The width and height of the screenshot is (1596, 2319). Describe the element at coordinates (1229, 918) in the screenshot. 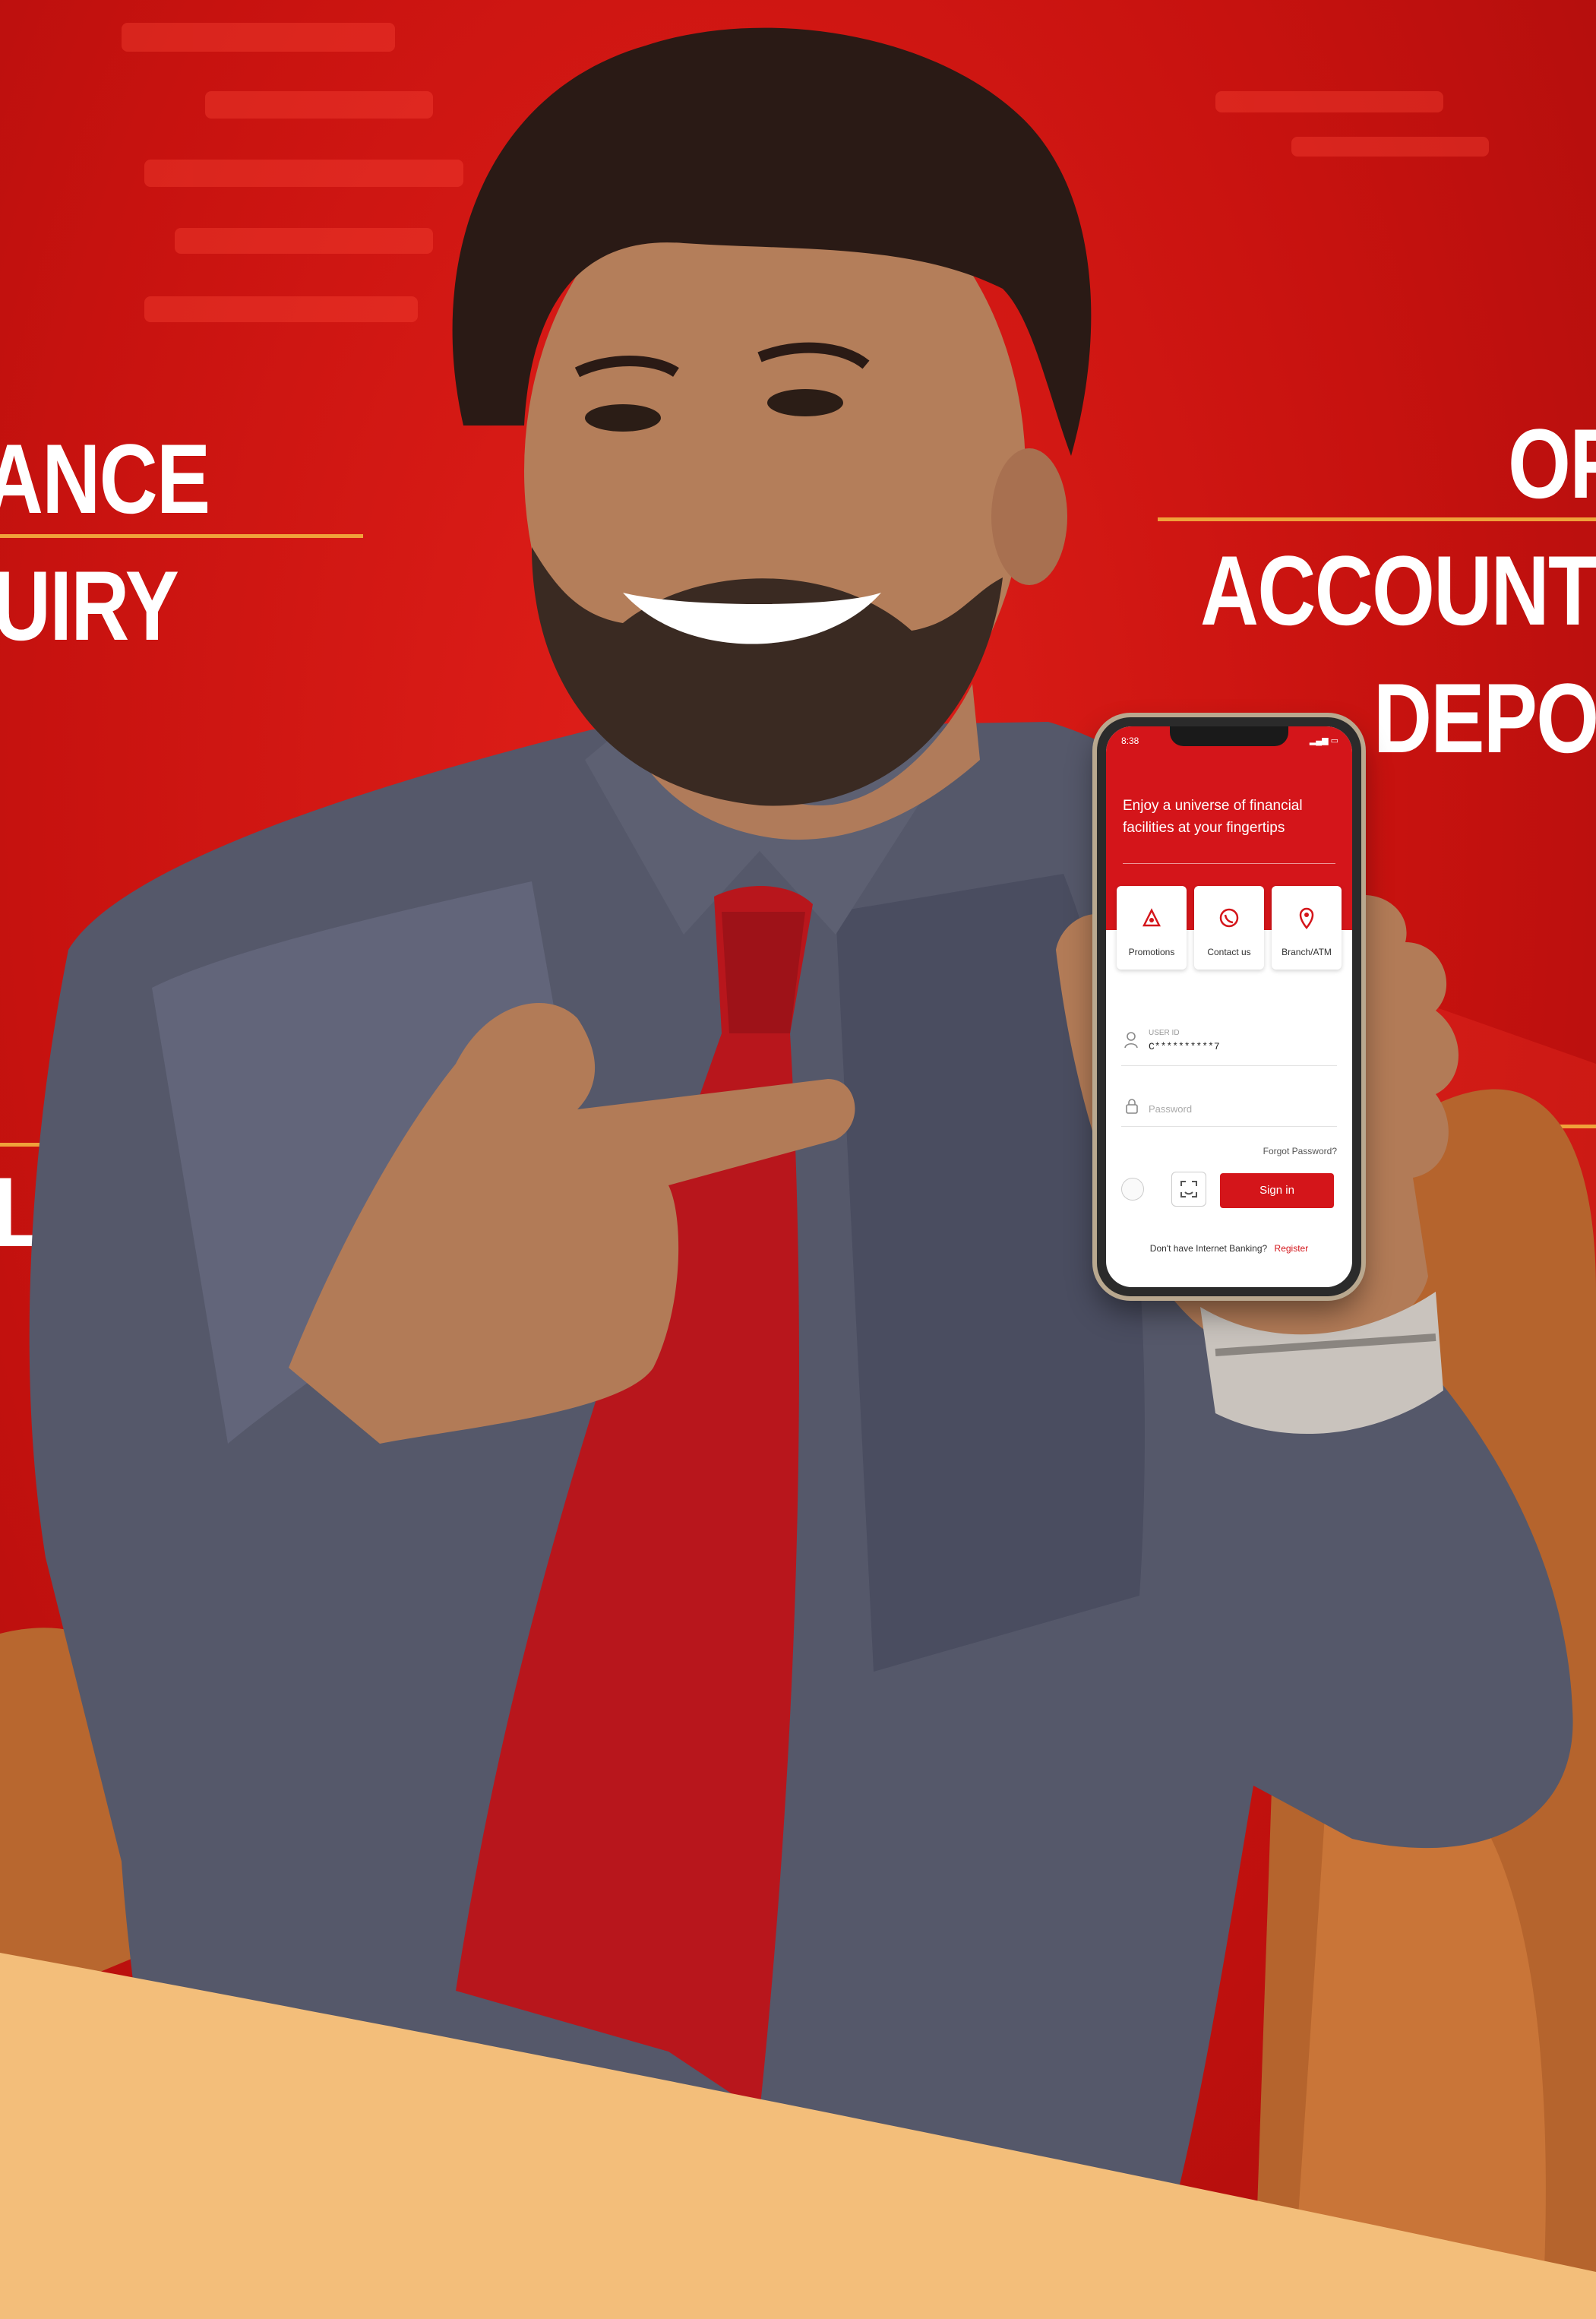

I see `contact-icon` at that location.